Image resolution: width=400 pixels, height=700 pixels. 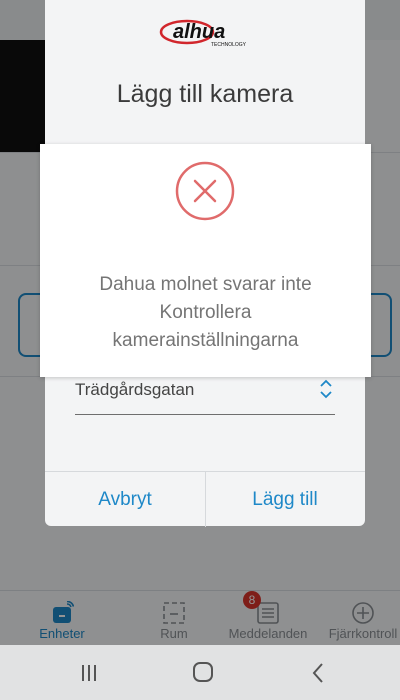 I want to click on recent-apps-icon, so click(x=89, y=673).